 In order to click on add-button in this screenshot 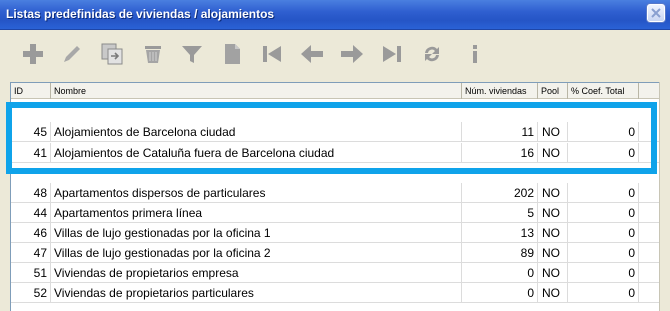, I will do `click(33, 54)`.